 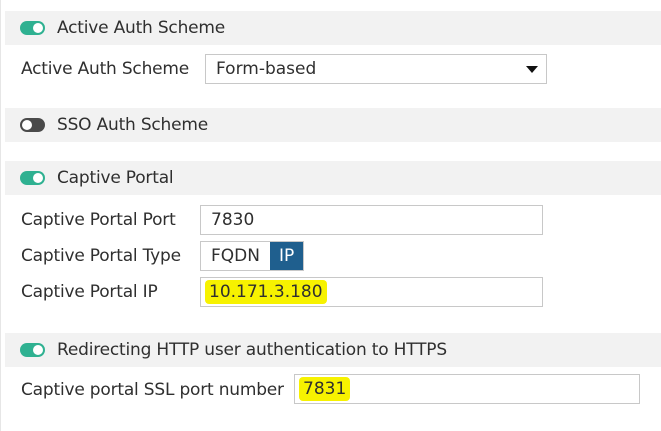 What do you see at coordinates (333, 178) in the screenshot?
I see `captive-portal-section-header: Captive Portal` at bounding box center [333, 178].